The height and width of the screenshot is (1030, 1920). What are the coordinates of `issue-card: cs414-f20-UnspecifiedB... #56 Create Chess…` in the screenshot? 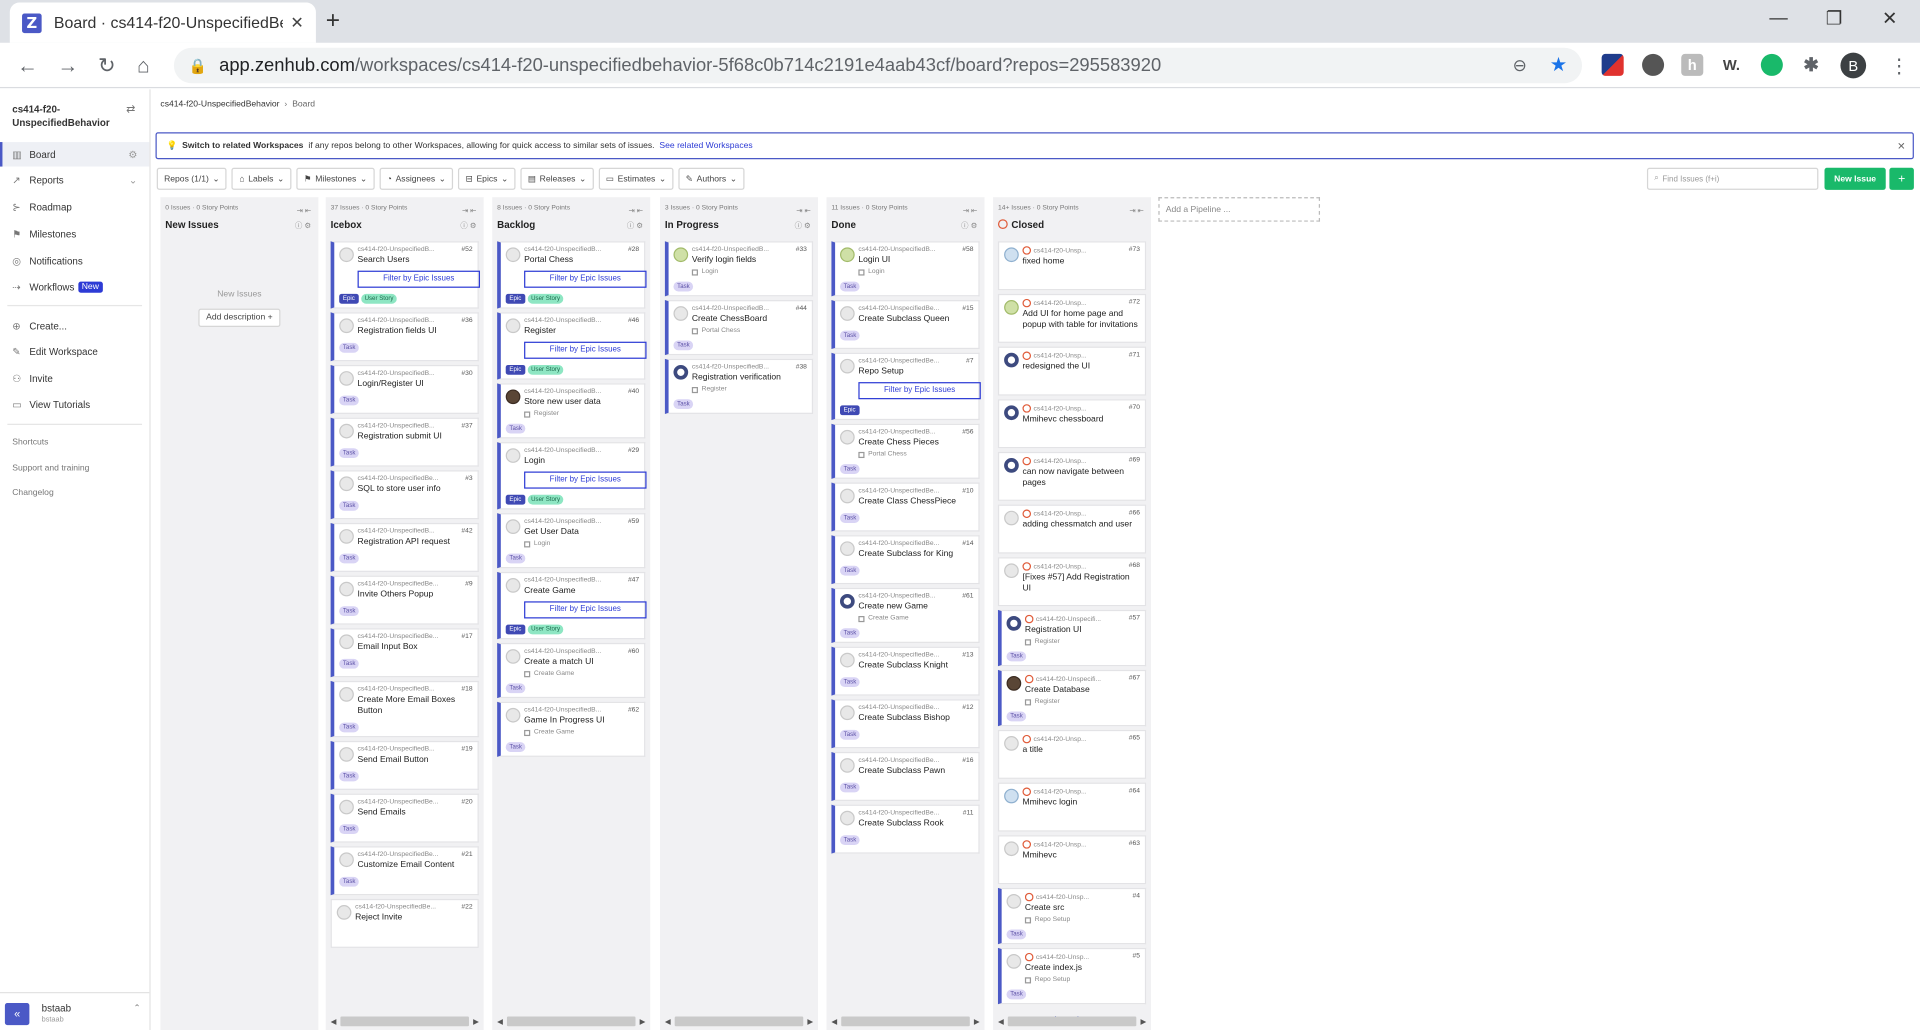 It's located at (905, 451).